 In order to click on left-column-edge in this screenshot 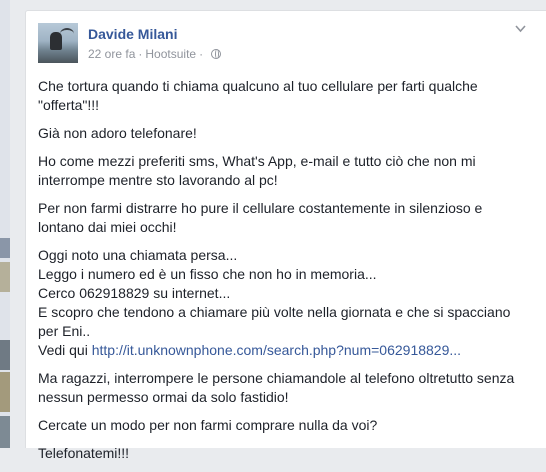, I will do `click(5, 224)`.